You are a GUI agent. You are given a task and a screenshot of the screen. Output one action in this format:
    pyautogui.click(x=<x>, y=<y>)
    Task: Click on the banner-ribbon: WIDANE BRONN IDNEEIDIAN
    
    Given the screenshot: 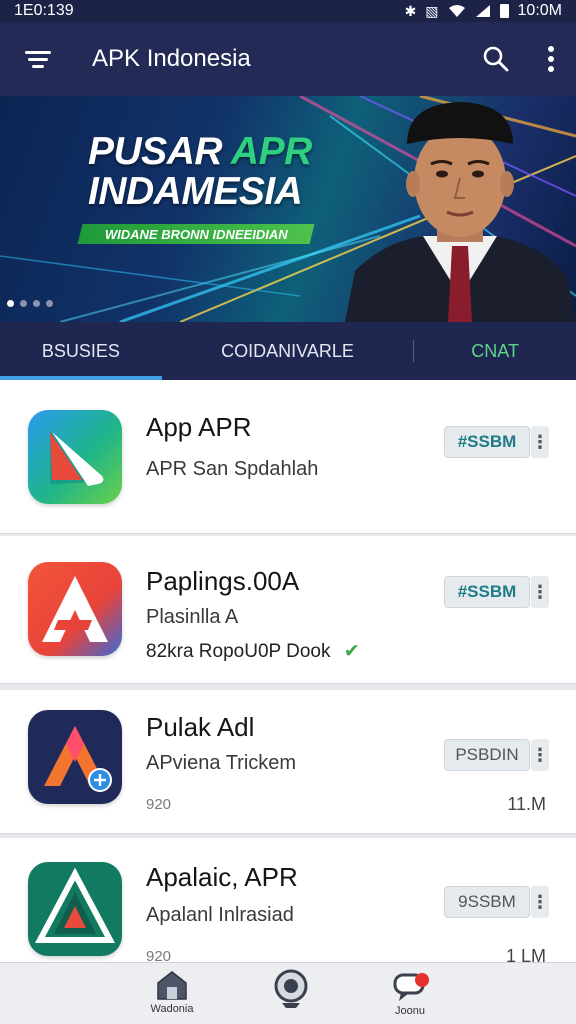 What is the action you would take?
    pyautogui.click(x=196, y=234)
    